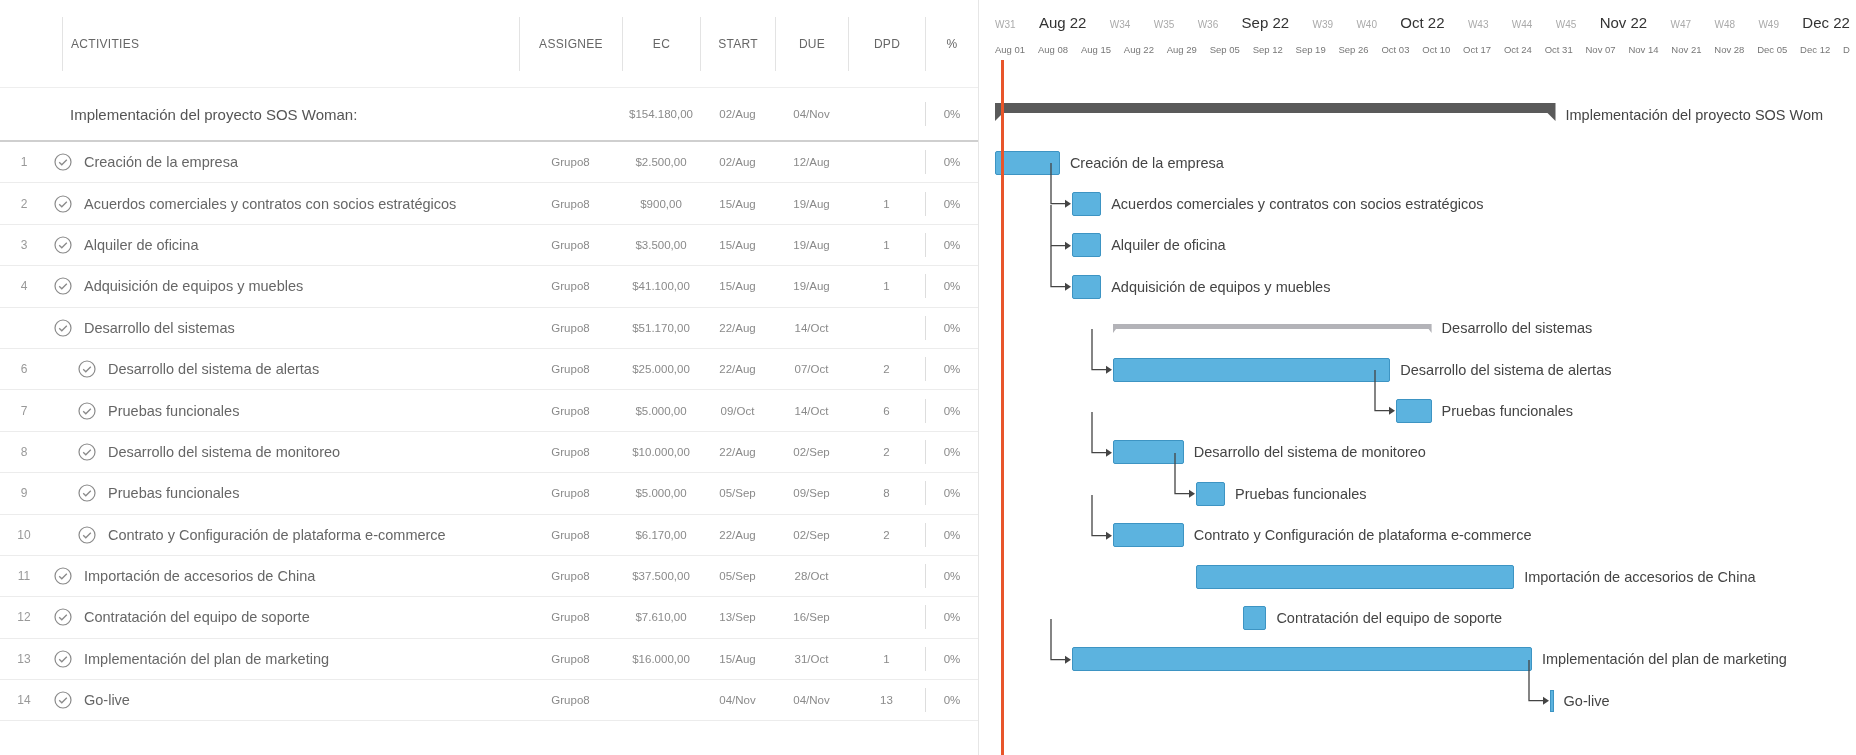  What do you see at coordinates (571, 43) in the screenshot?
I see `column-header: ASSIGNEE` at bounding box center [571, 43].